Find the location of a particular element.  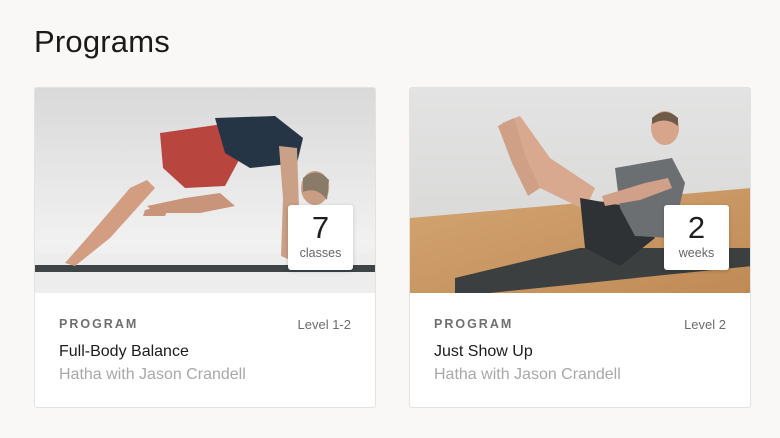

program-meta-row: PROGRAM Level 1-2 is located at coordinates (205, 325).